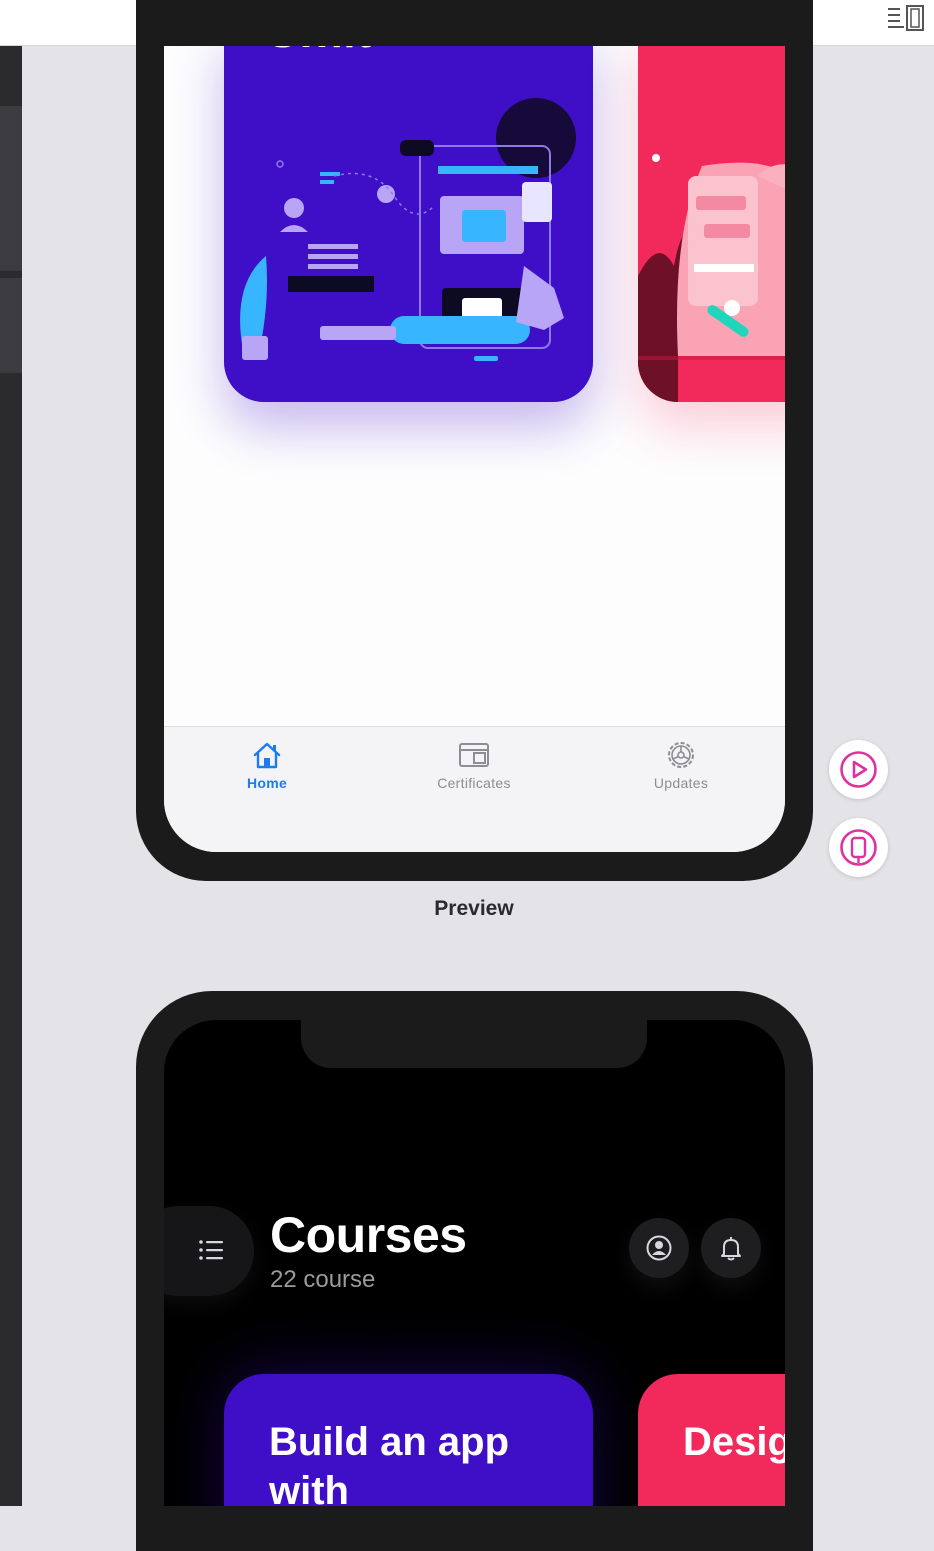 The width and height of the screenshot is (934, 1551). What do you see at coordinates (11, 776) in the screenshot?
I see `left-sidebar-strip` at bounding box center [11, 776].